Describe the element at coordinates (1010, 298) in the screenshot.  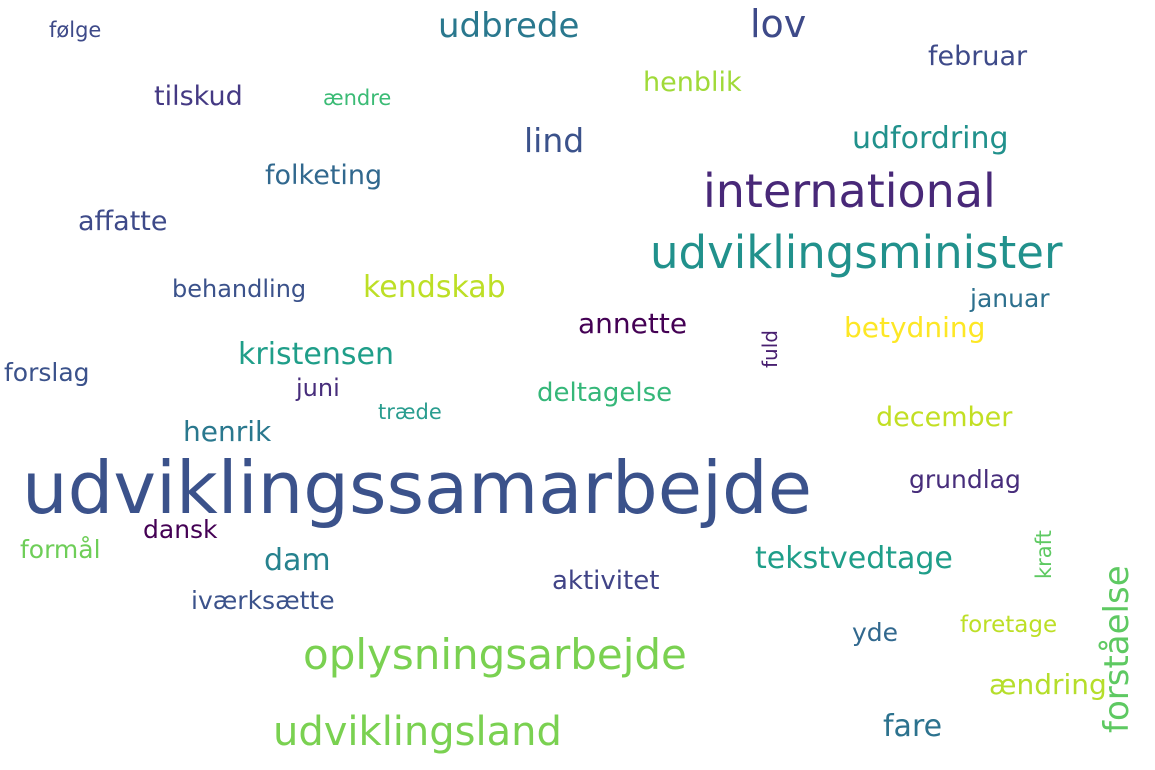
I see `cloud-word: januar` at that location.